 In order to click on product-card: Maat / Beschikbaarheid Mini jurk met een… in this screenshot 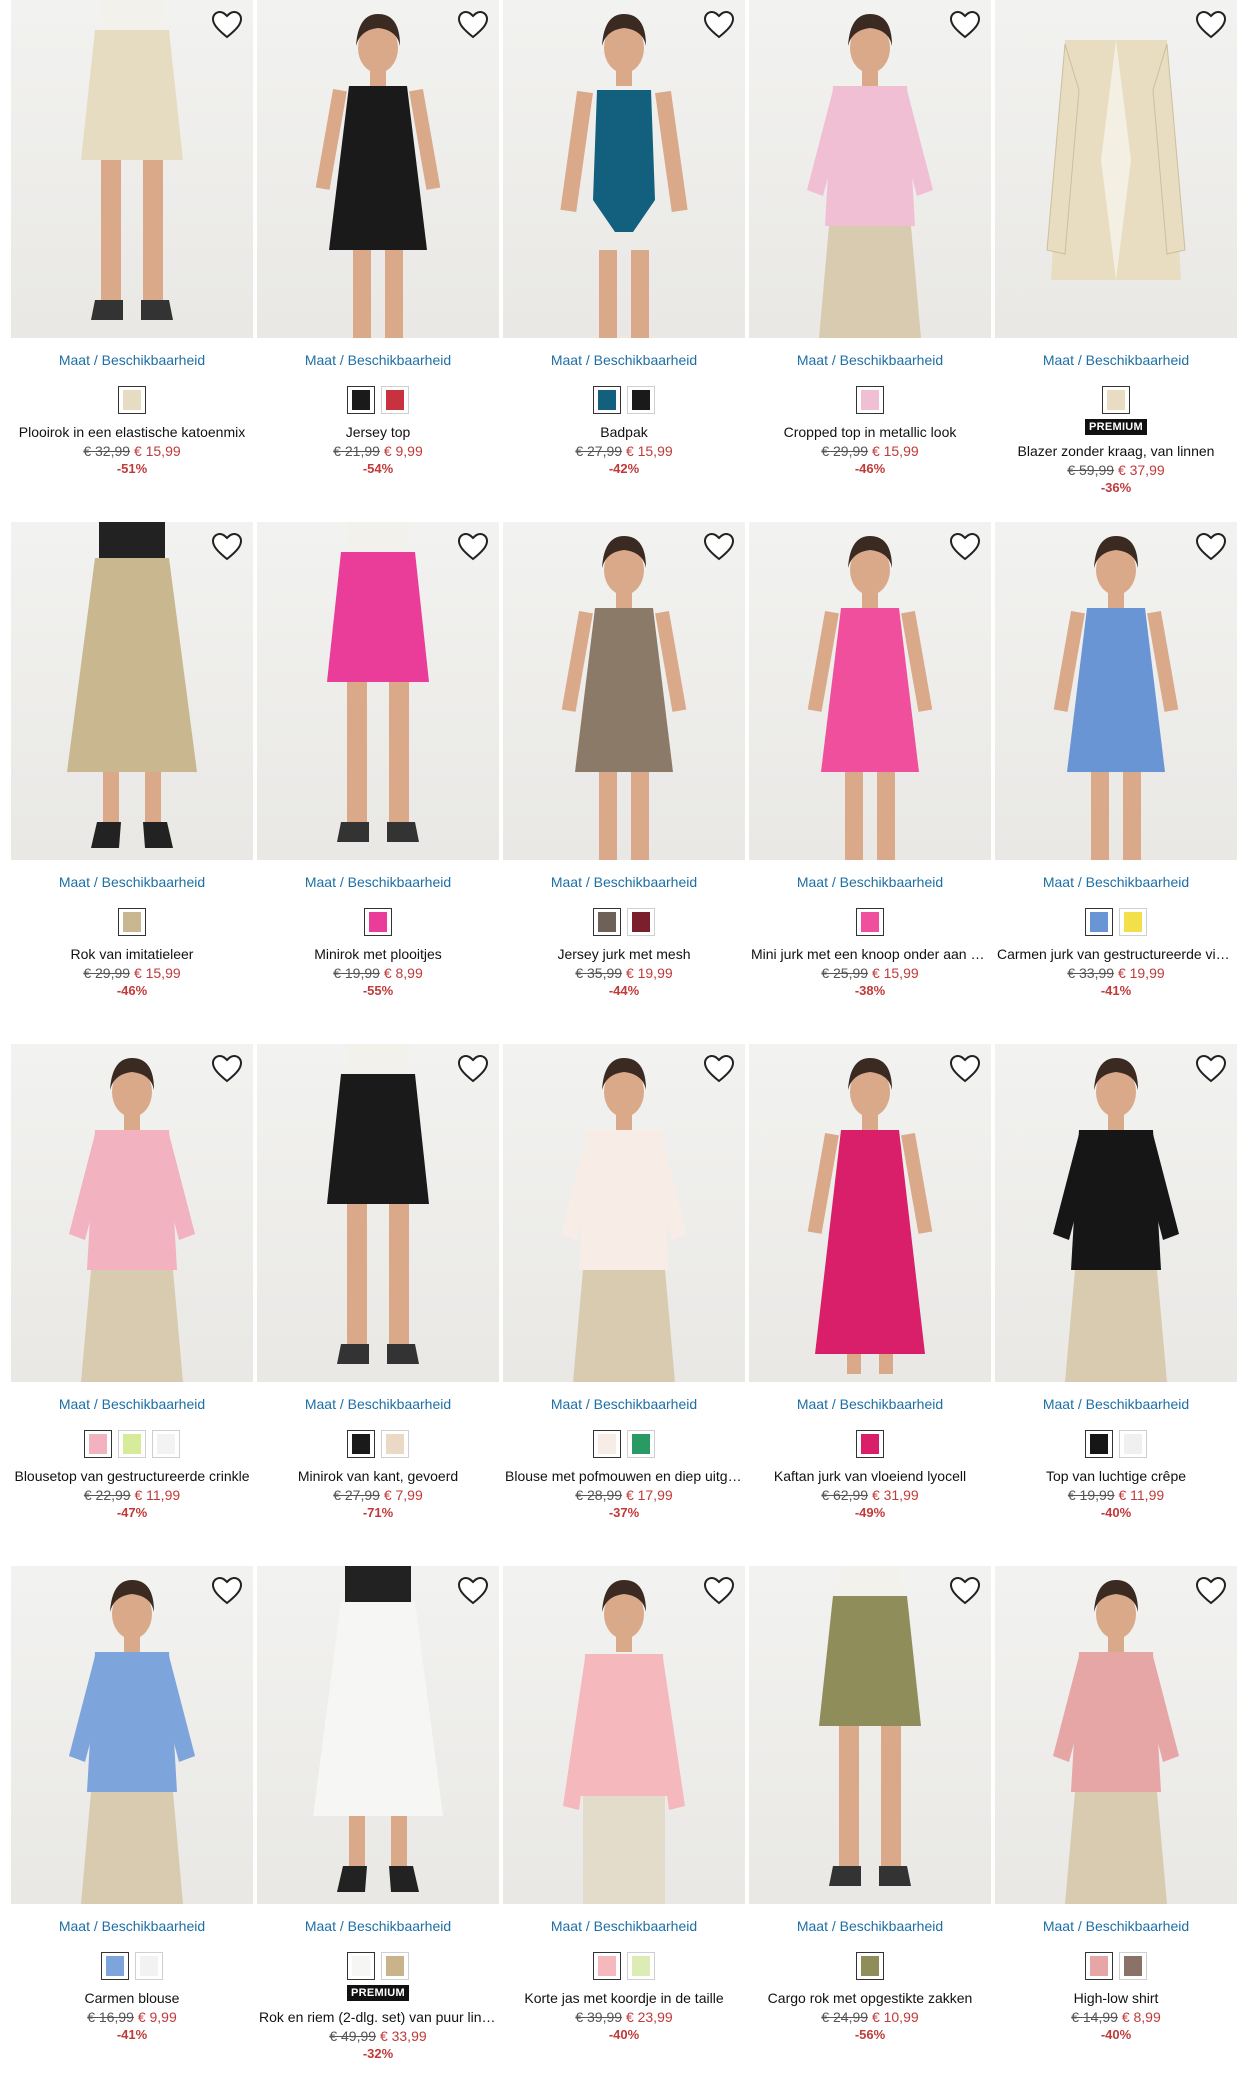, I will do `click(870, 783)`.